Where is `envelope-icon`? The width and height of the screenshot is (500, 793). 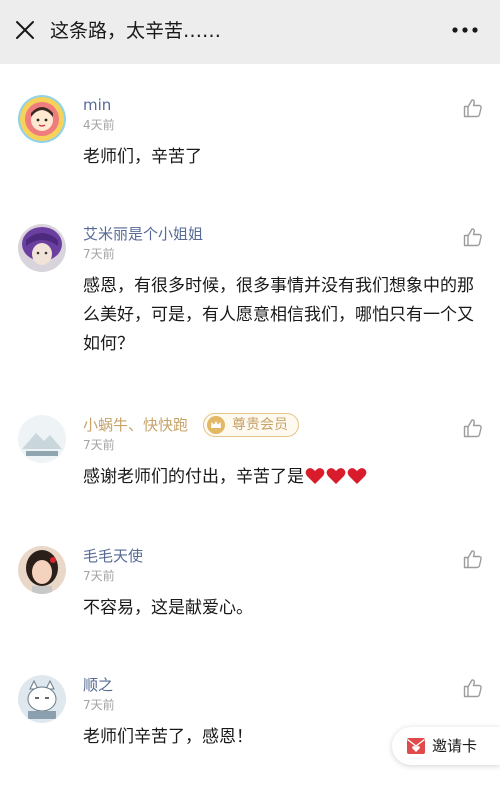 envelope-icon is located at coordinates (416, 746).